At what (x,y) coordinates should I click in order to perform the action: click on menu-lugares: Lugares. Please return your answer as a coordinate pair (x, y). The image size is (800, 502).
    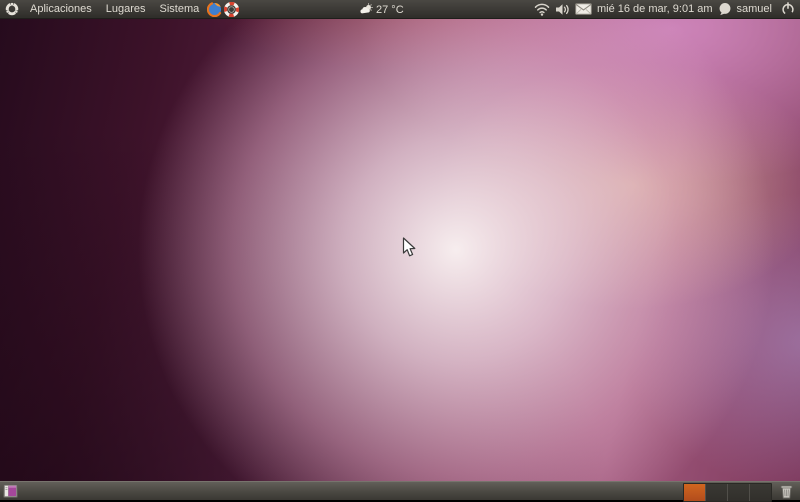
    Looking at the image, I should click on (126, 9).